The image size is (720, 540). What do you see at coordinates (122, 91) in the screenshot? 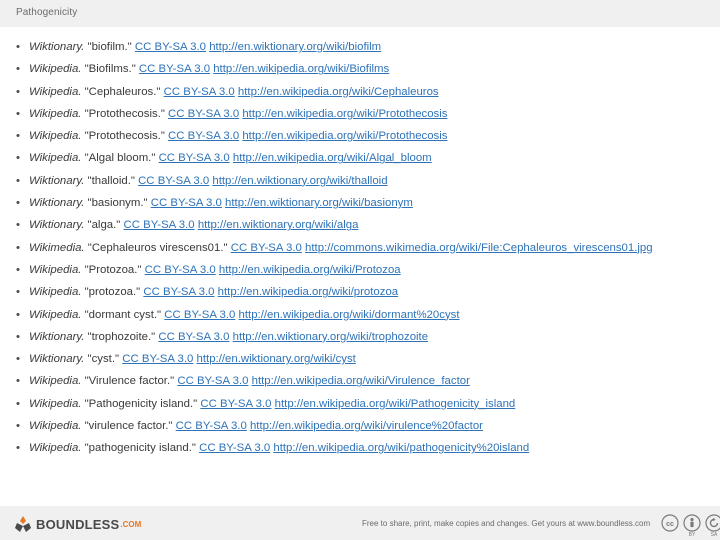
I see `reference-title: "Cephaleuros."` at bounding box center [122, 91].